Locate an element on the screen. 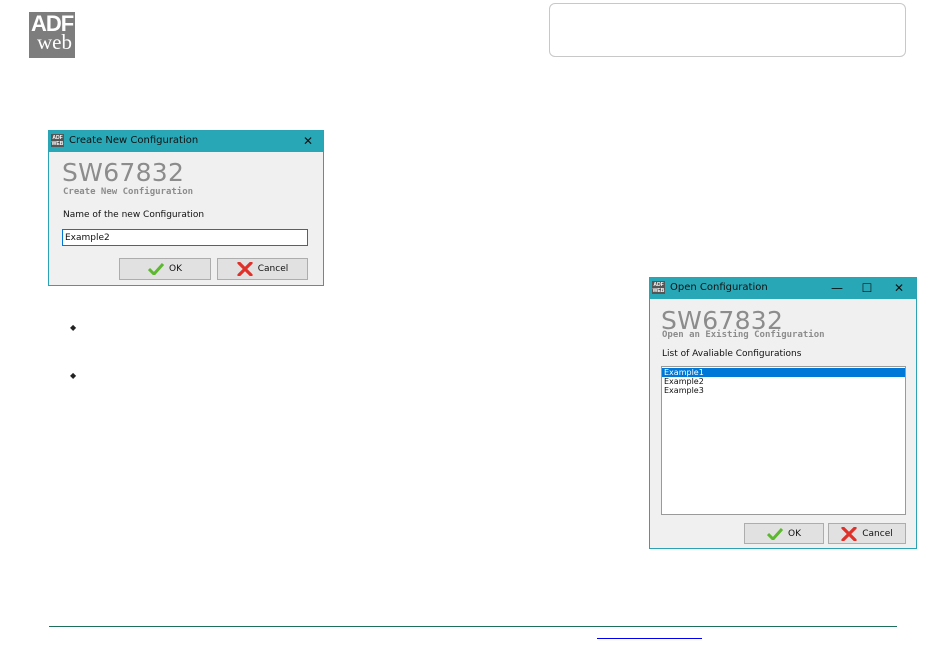 Image resolution: width=950 pixels, height=659 pixels. config-name-label: Name of the new Configuration is located at coordinates (134, 215).